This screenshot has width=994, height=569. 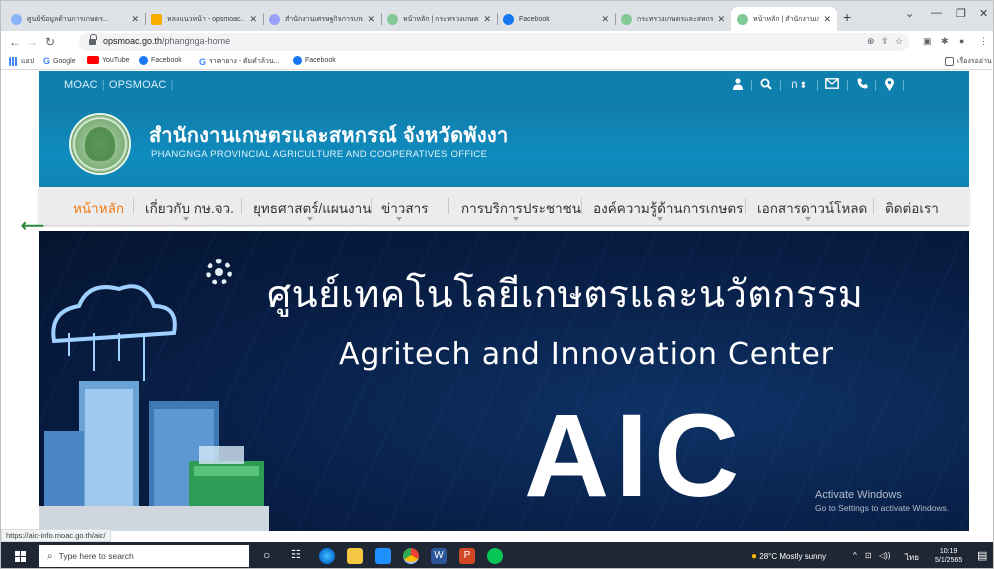 I want to click on chrome-icon, so click(x=411, y=556).